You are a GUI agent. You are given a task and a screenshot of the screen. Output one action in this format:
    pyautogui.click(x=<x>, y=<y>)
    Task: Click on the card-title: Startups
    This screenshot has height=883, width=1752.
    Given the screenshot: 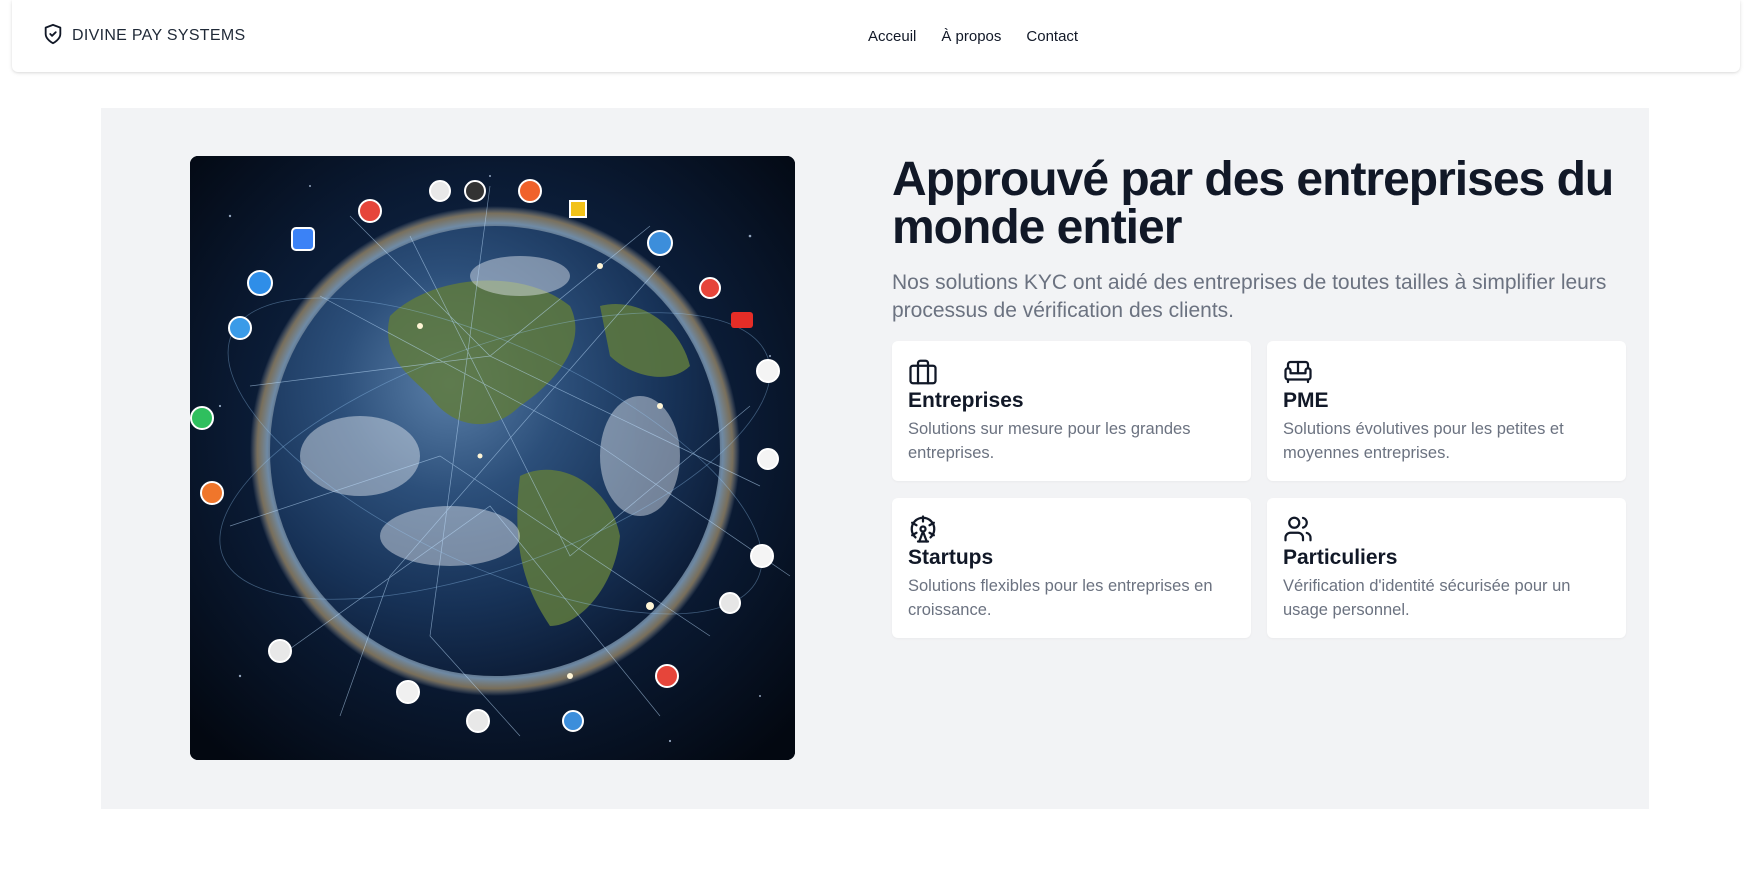 What is the action you would take?
    pyautogui.click(x=951, y=557)
    